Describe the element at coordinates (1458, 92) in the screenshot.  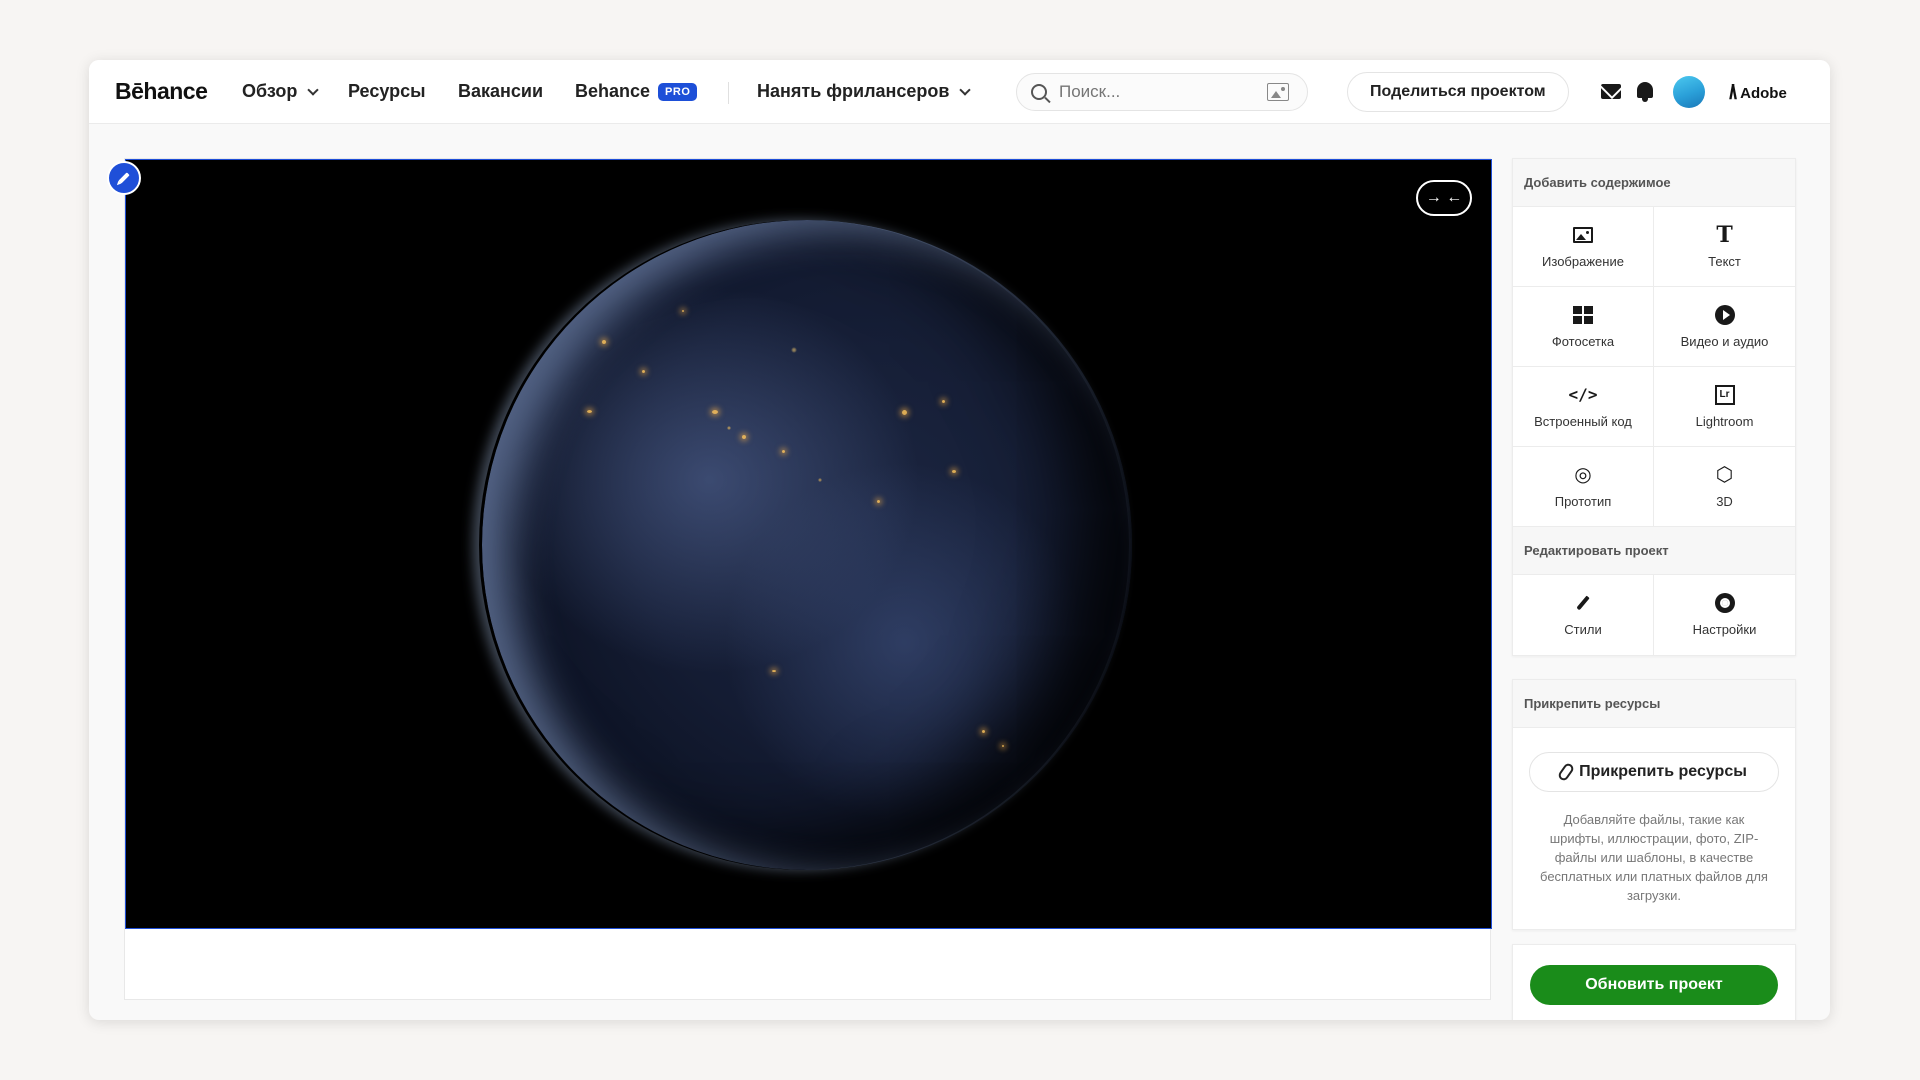
I see `share-project-button: Поделиться проектом` at that location.